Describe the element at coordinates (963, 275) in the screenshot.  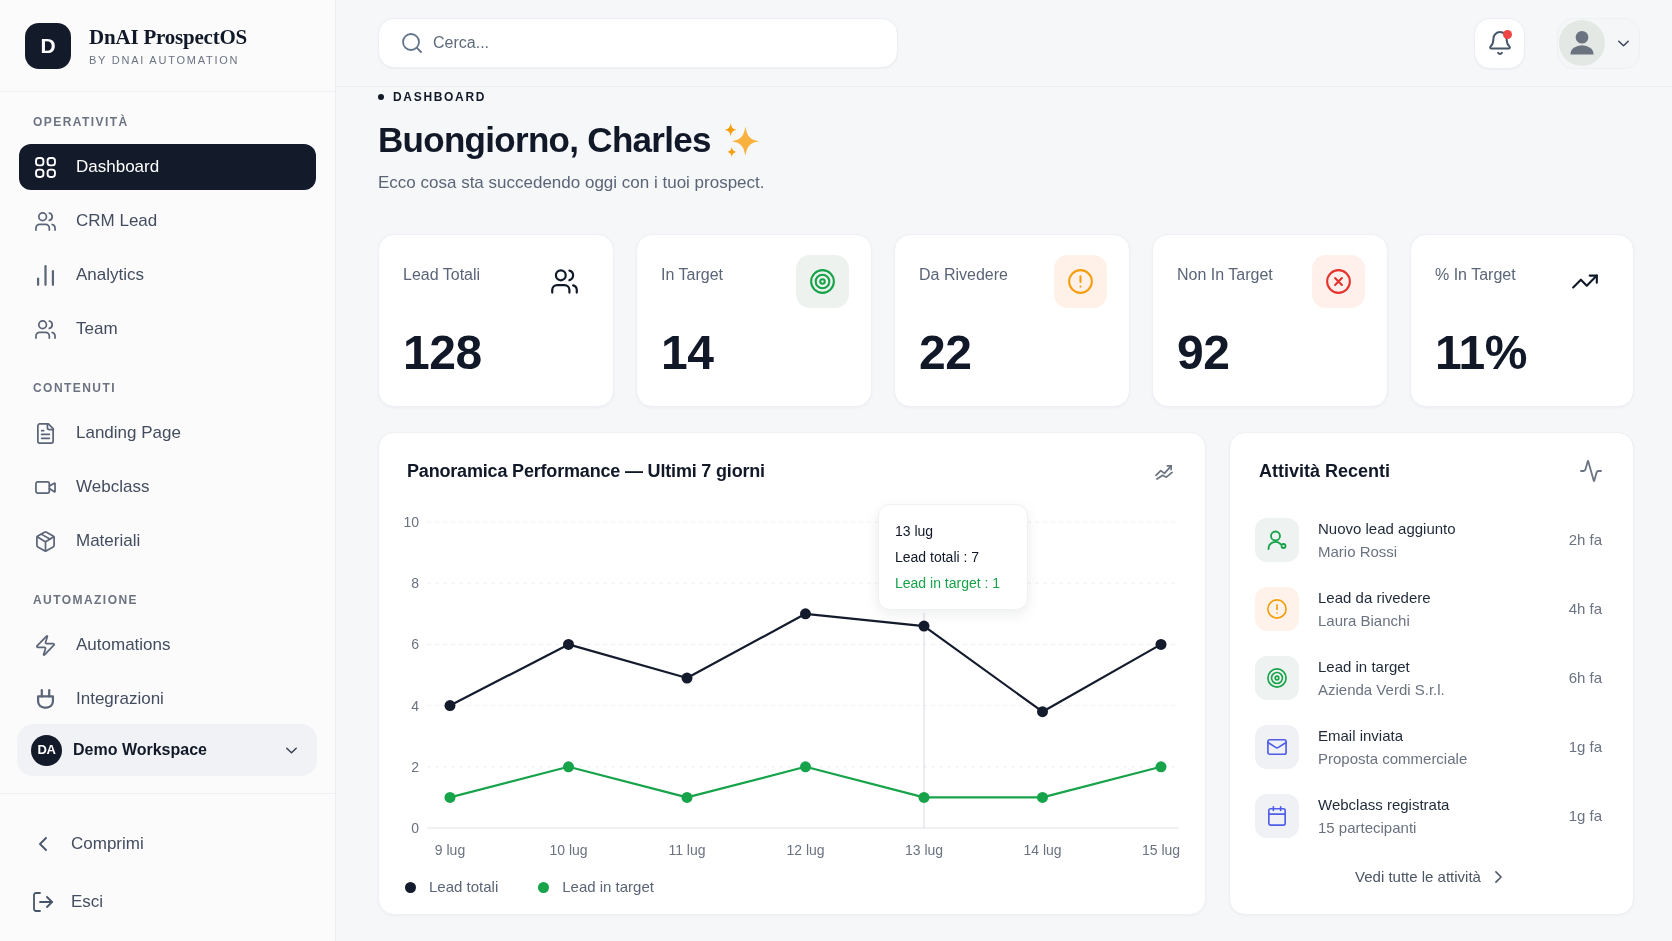
I see `stat-label: Da Rivedere` at that location.